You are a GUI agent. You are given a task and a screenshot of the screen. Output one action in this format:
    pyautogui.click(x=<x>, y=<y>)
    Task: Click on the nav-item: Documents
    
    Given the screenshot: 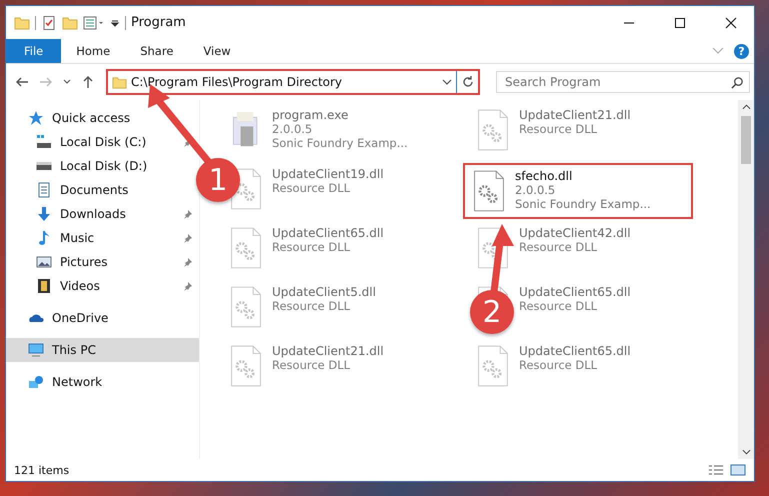 What is the action you would take?
    pyautogui.click(x=69, y=190)
    